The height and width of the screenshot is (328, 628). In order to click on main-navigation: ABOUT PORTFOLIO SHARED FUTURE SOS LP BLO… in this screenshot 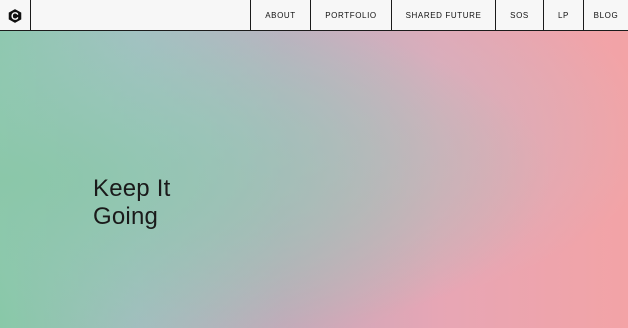, I will do `click(439, 15)`.